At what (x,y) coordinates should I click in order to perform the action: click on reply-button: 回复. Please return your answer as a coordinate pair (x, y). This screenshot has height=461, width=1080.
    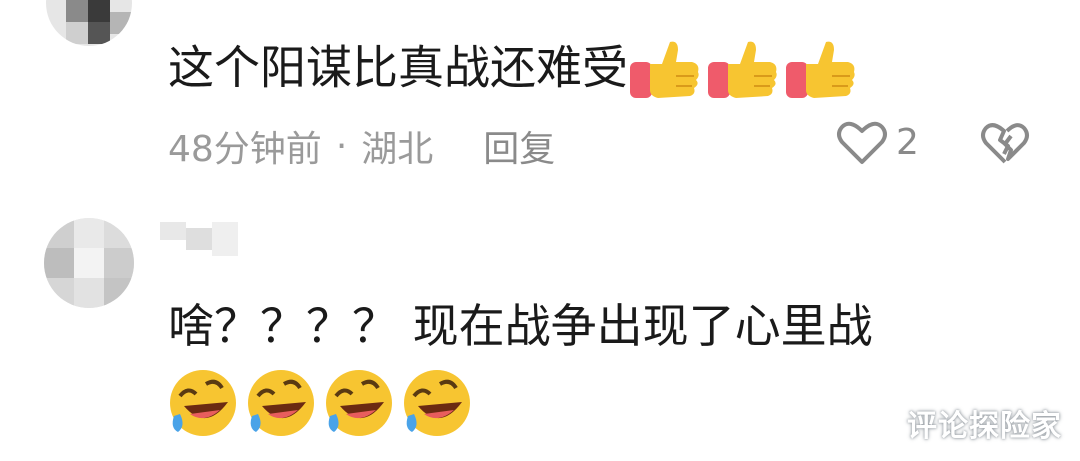
    Looking at the image, I should click on (519, 146).